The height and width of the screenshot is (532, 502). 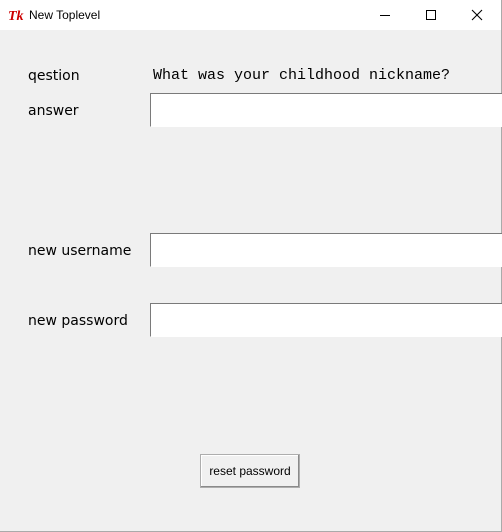 I want to click on question-label: qestion, so click(x=54, y=76).